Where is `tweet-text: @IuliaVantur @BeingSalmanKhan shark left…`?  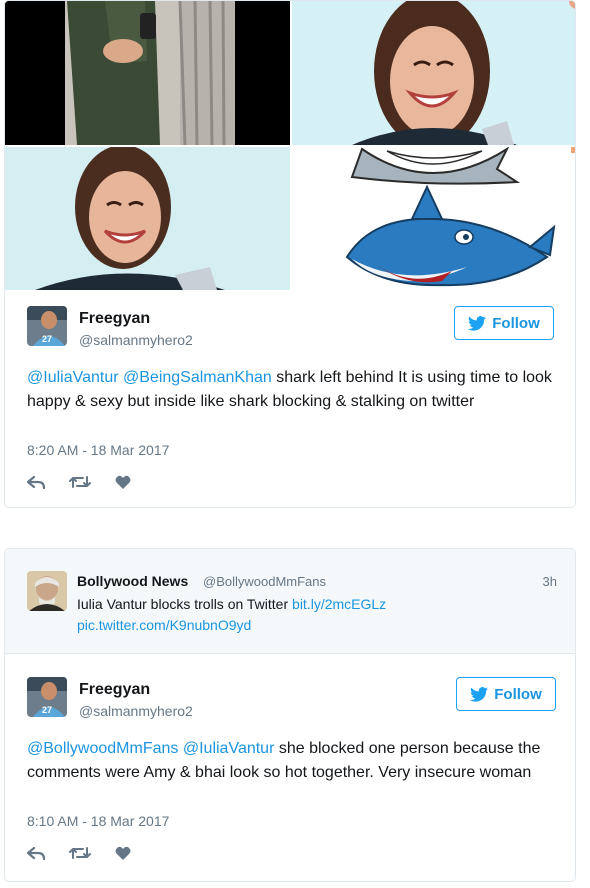 tweet-text: @IuliaVantur @BeingSalmanKhan shark left… is located at coordinates (292, 390).